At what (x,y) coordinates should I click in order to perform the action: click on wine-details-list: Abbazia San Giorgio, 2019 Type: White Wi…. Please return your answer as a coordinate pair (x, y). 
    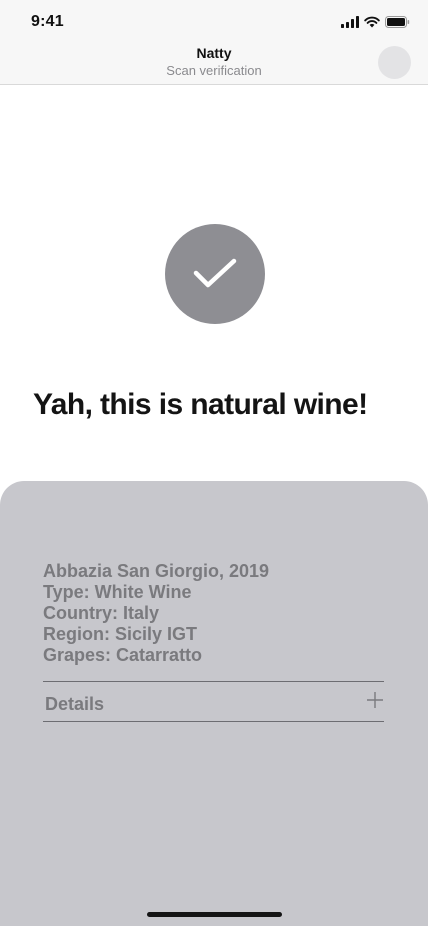
    Looking at the image, I should click on (156, 613).